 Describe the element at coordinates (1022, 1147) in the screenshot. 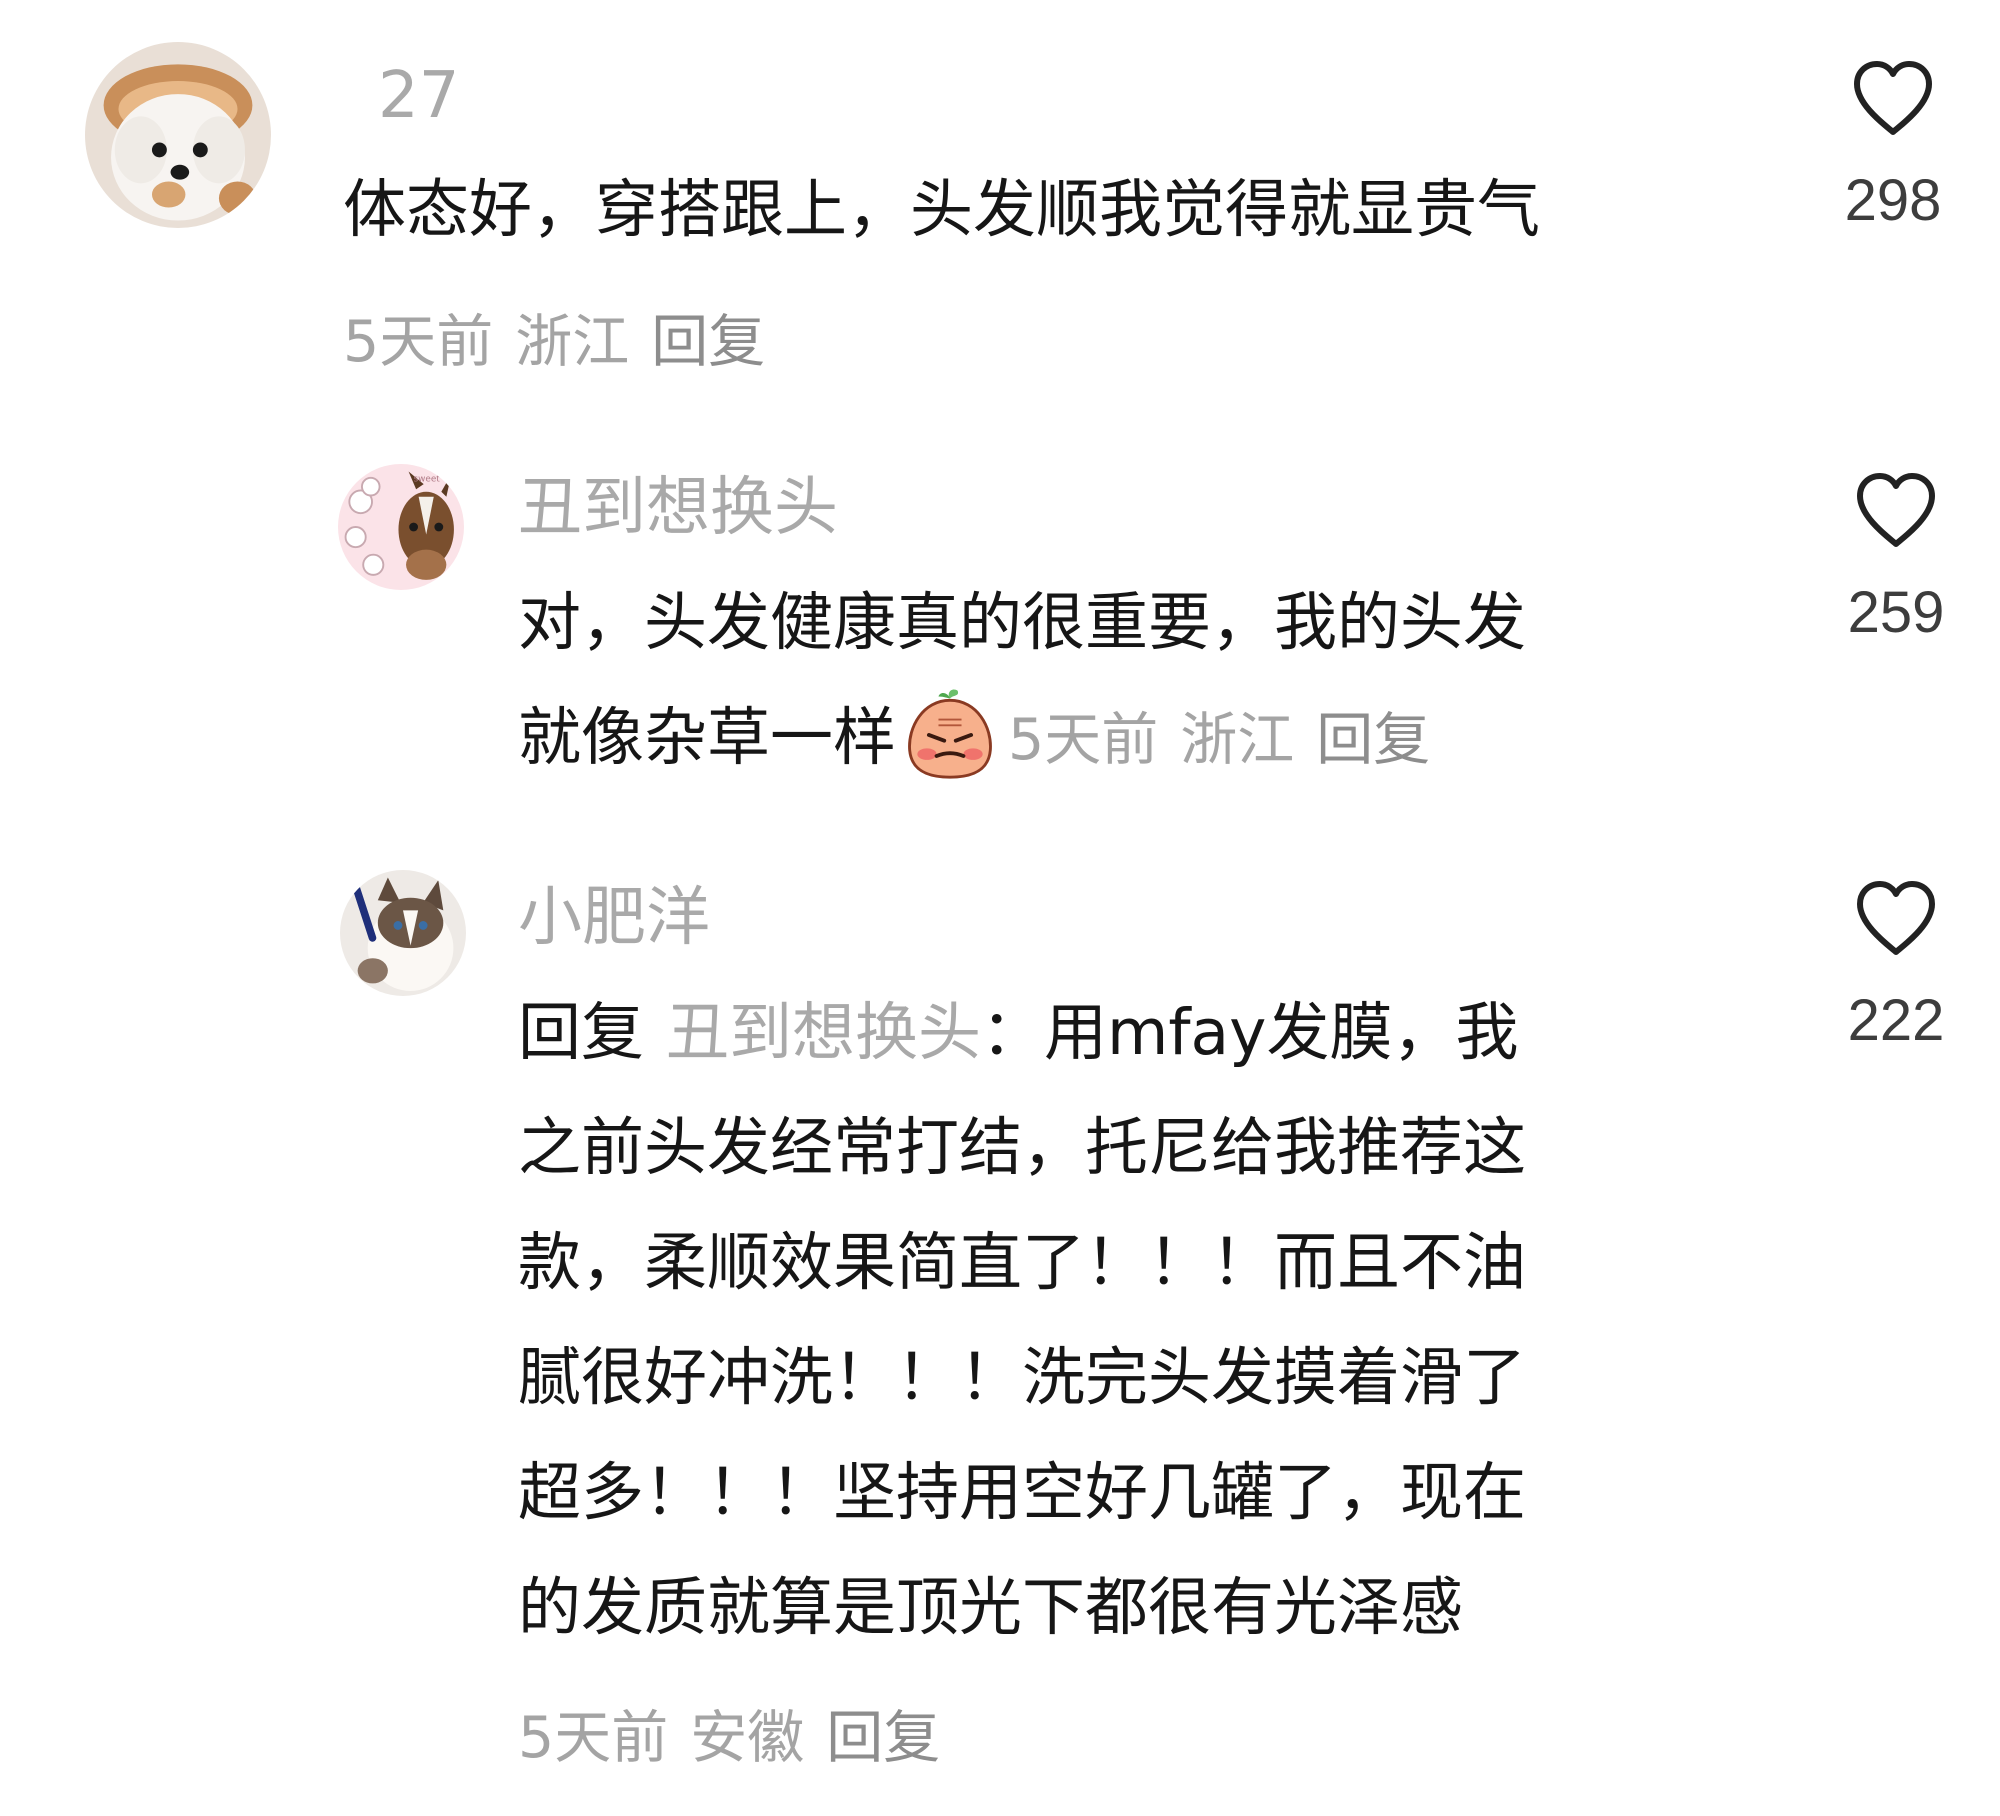

I see `comment-text-line: 之前头发经常打结，托尼给我推荐这` at that location.